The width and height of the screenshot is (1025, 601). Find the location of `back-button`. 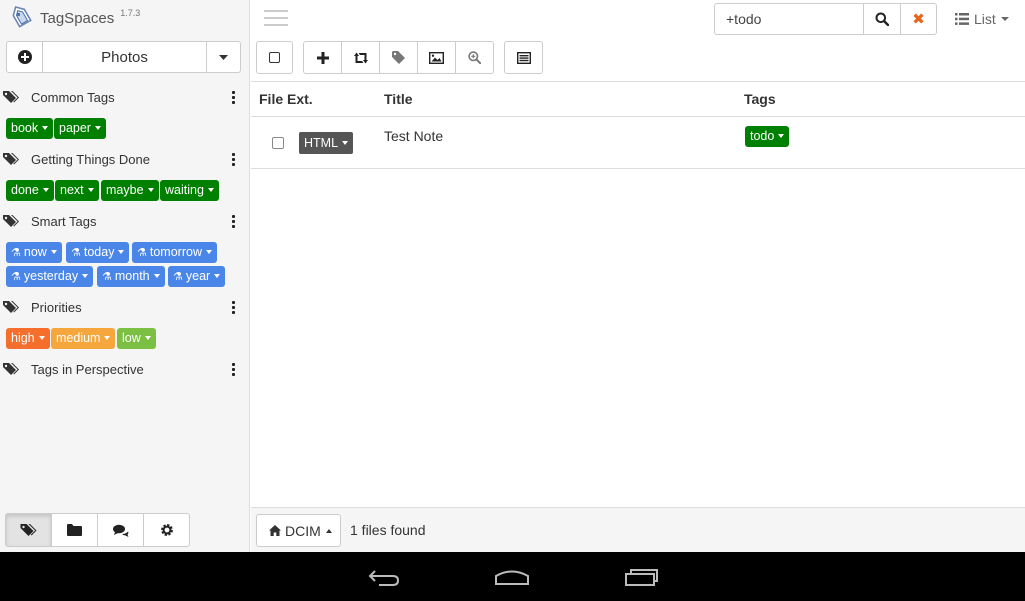

back-button is located at coordinates (384, 577).